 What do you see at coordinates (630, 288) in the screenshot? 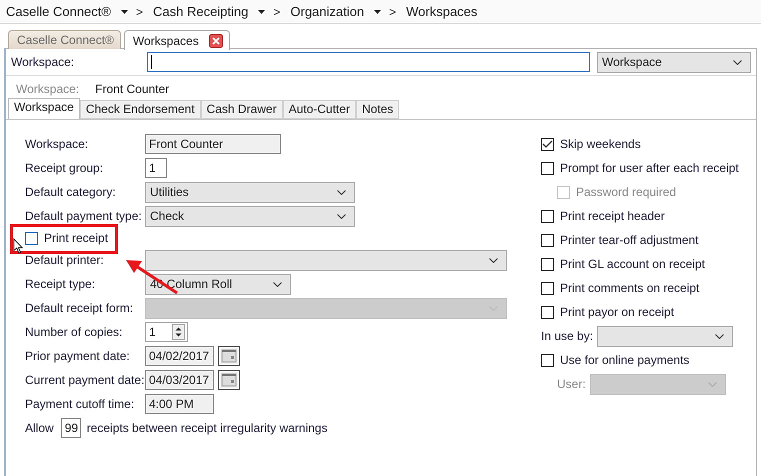
I see `checkbox-label: Print comments on receipt` at bounding box center [630, 288].